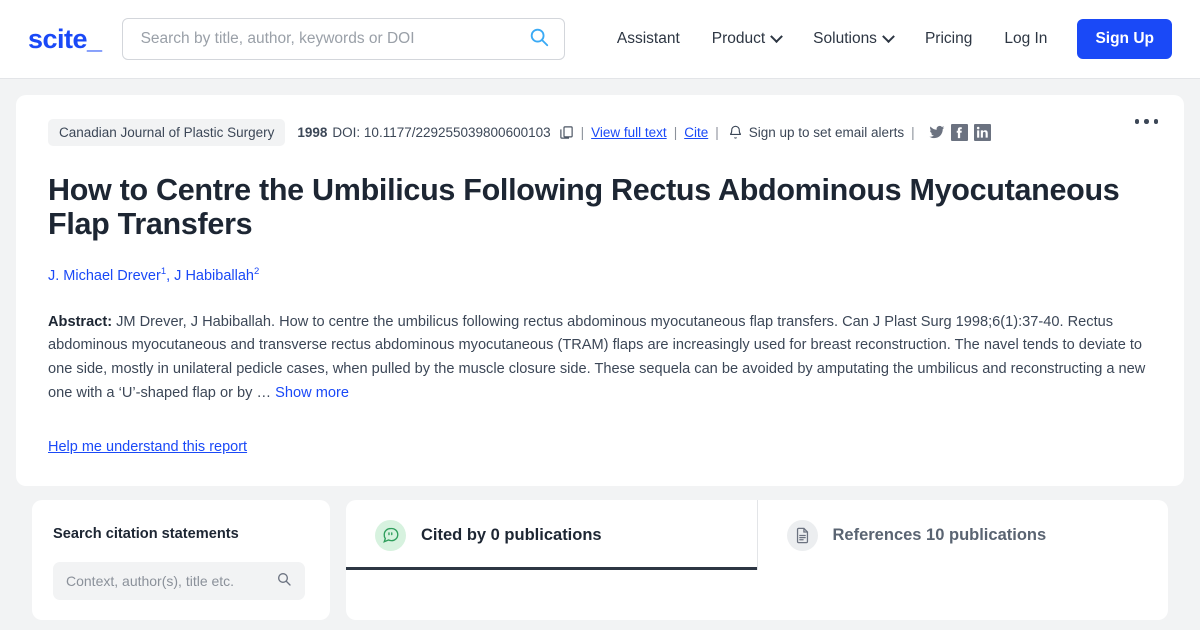 This screenshot has width=1200, height=630. I want to click on email-alerts-text: Sign up to set email alerts, so click(826, 132).